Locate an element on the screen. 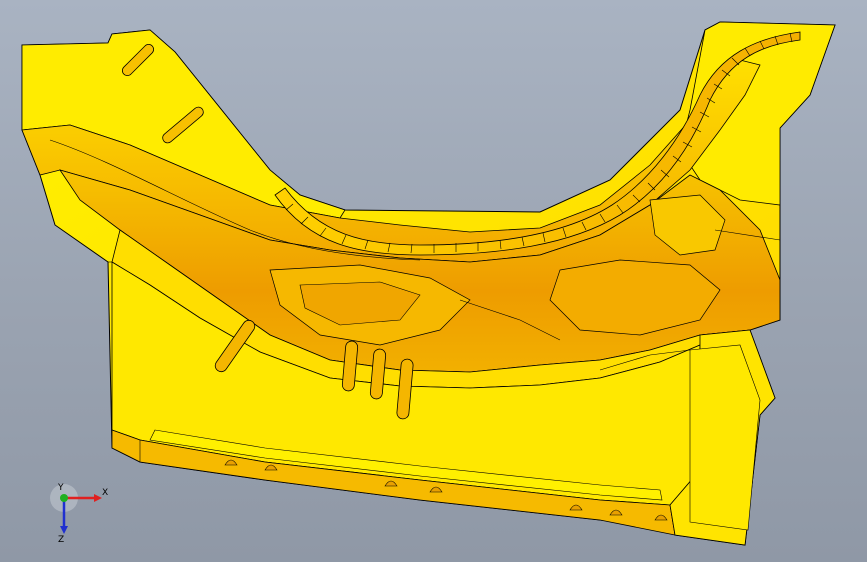  y-axis-label: Y is located at coordinates (60, 488).